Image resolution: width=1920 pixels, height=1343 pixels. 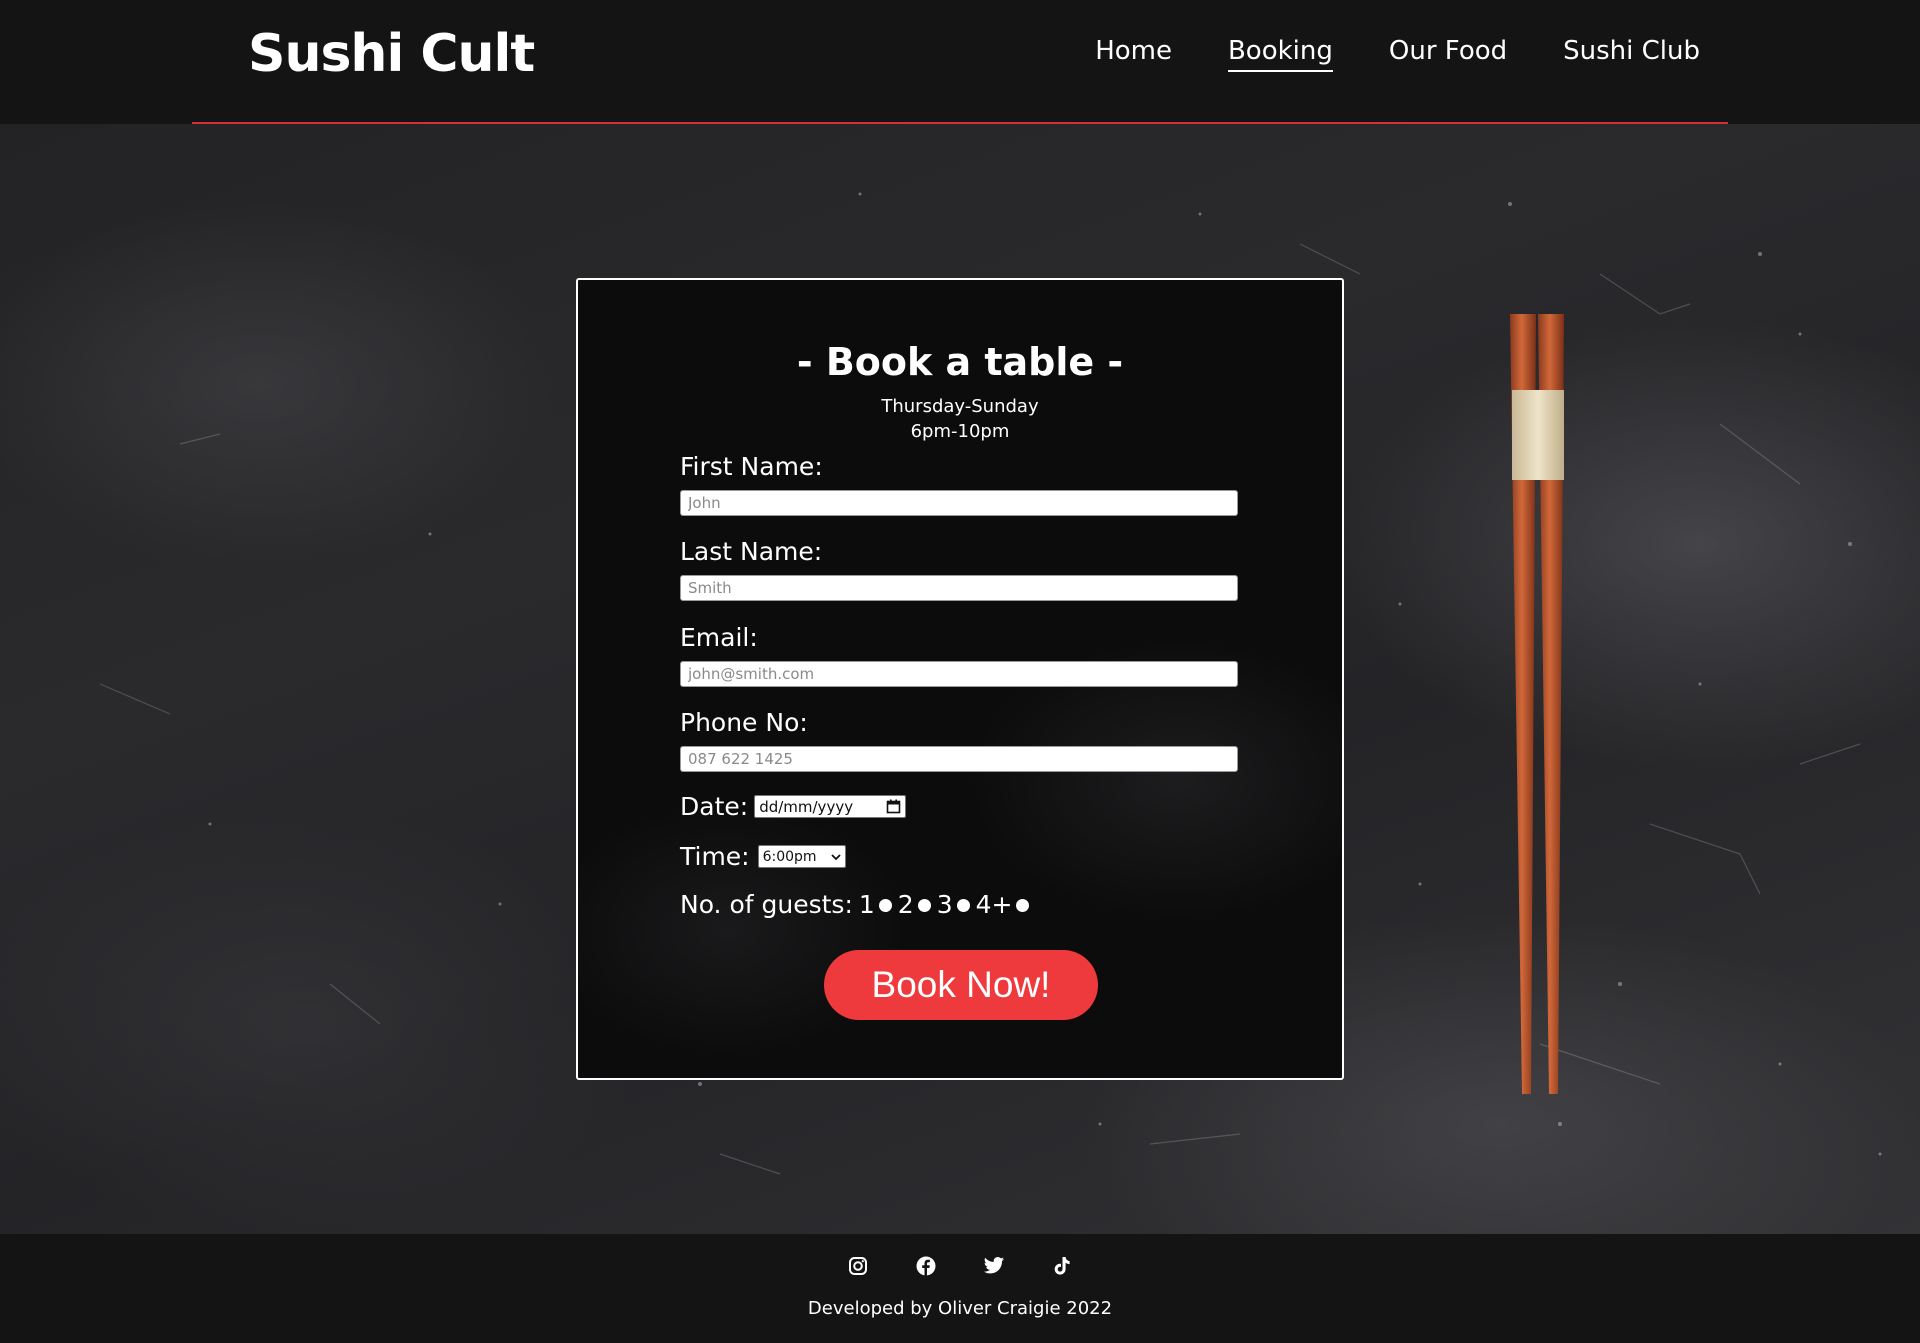 I want to click on guest-option-label: 3, so click(x=944, y=904).